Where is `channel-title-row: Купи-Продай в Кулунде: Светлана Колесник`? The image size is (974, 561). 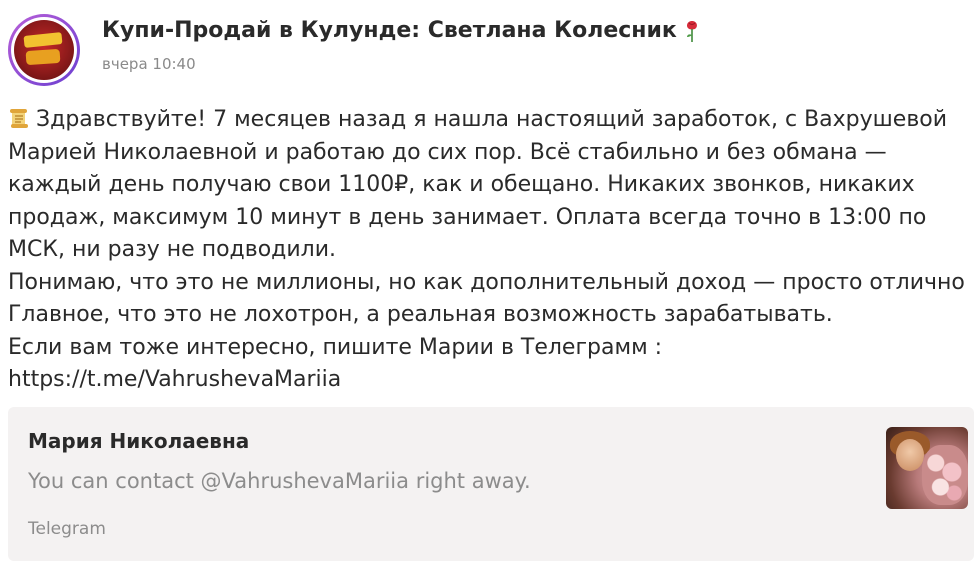
channel-title-row: Купи-Продай в Кулунде: Светлана Колесник is located at coordinates (401, 30).